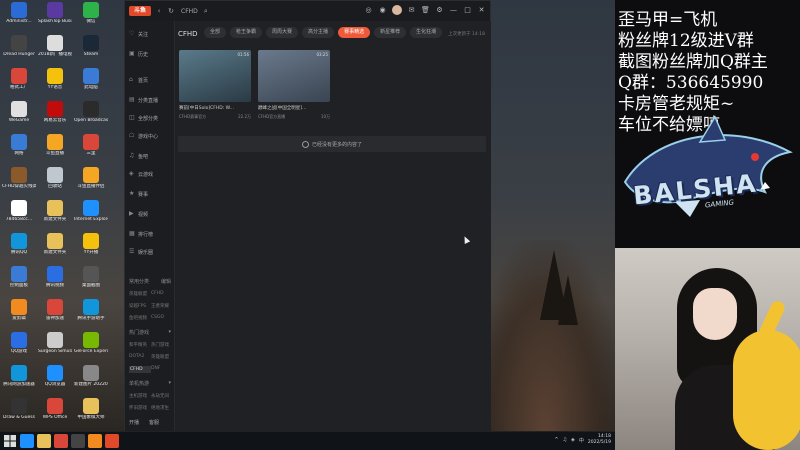  Describe the element at coordinates (206, 11) in the screenshot. I see `search-icon: ⌕` at that location.